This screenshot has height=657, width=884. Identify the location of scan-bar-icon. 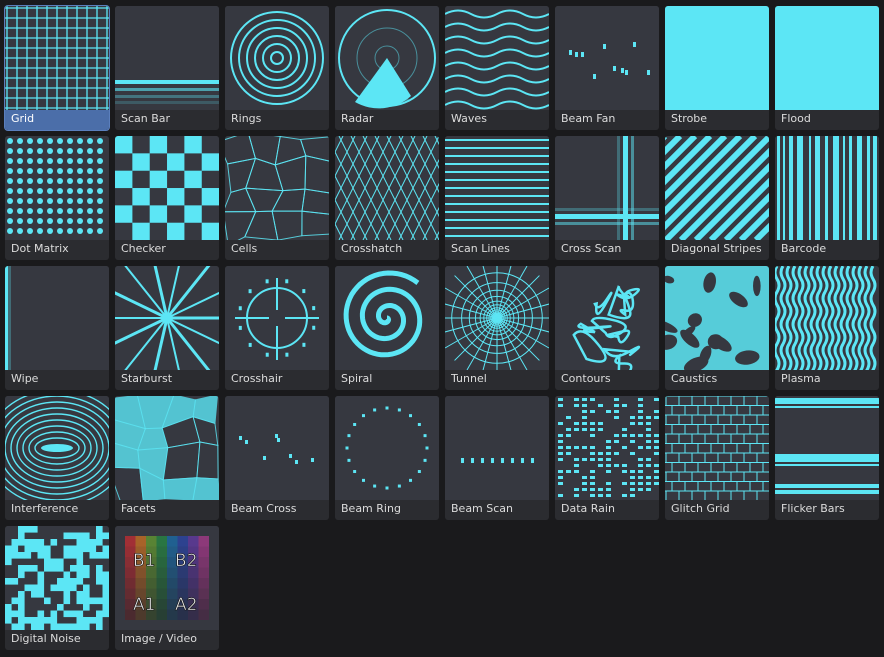
(167, 58).